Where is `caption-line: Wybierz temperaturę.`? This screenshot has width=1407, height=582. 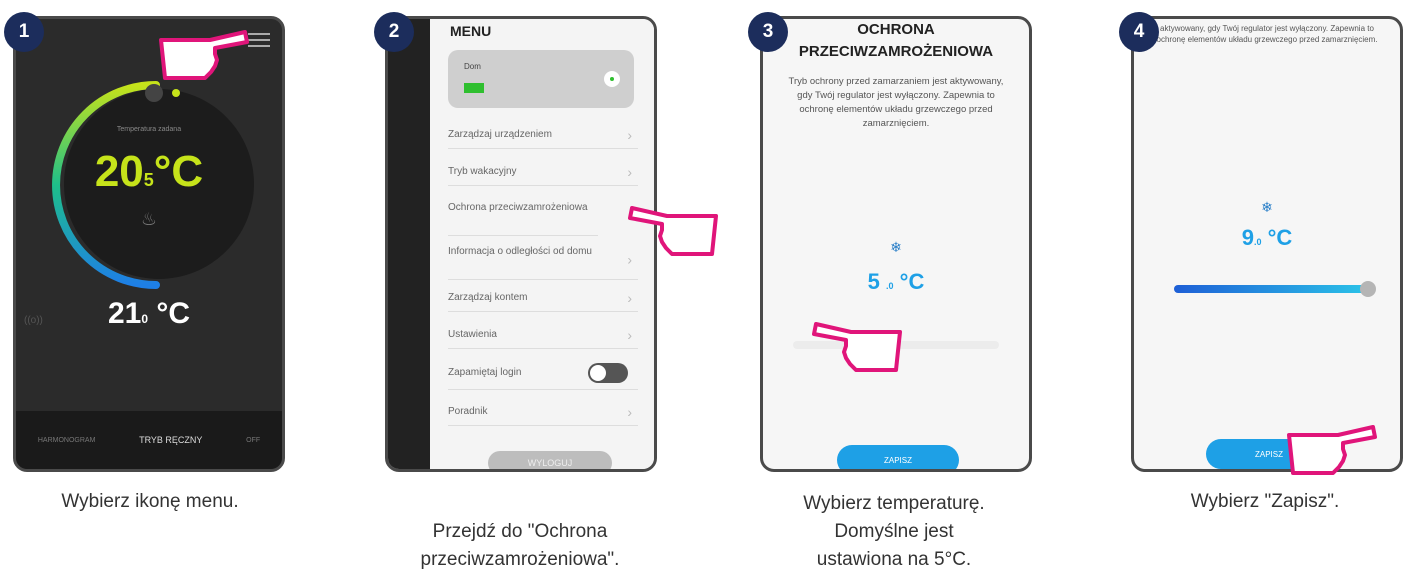
caption-line: Wybierz temperaturę. is located at coordinates (894, 503).